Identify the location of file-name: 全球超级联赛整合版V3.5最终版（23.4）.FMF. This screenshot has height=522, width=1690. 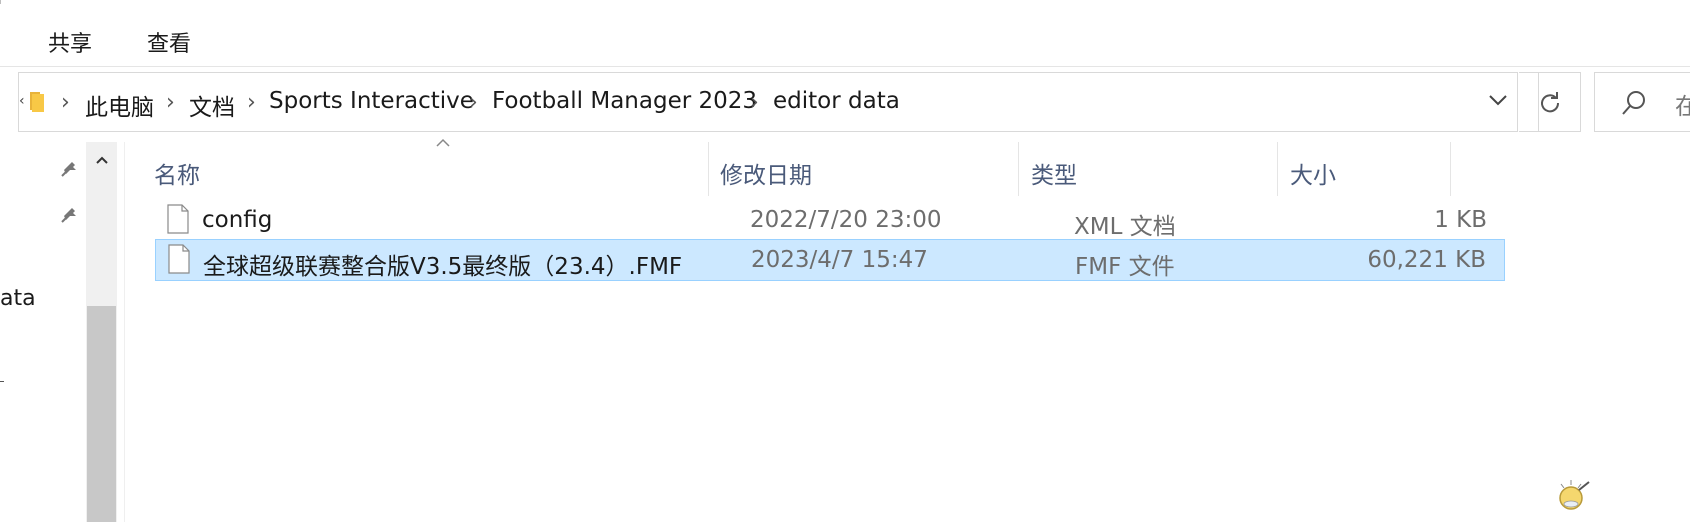
(443, 267).